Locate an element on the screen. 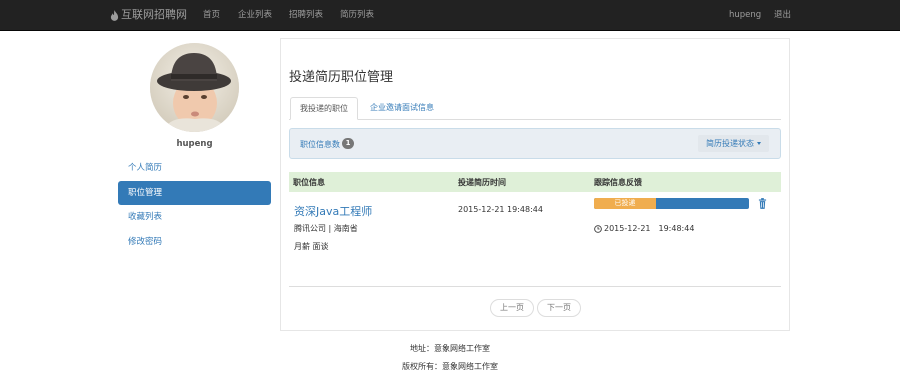  nav-jobs-link: 招聘列表 is located at coordinates (306, 15).